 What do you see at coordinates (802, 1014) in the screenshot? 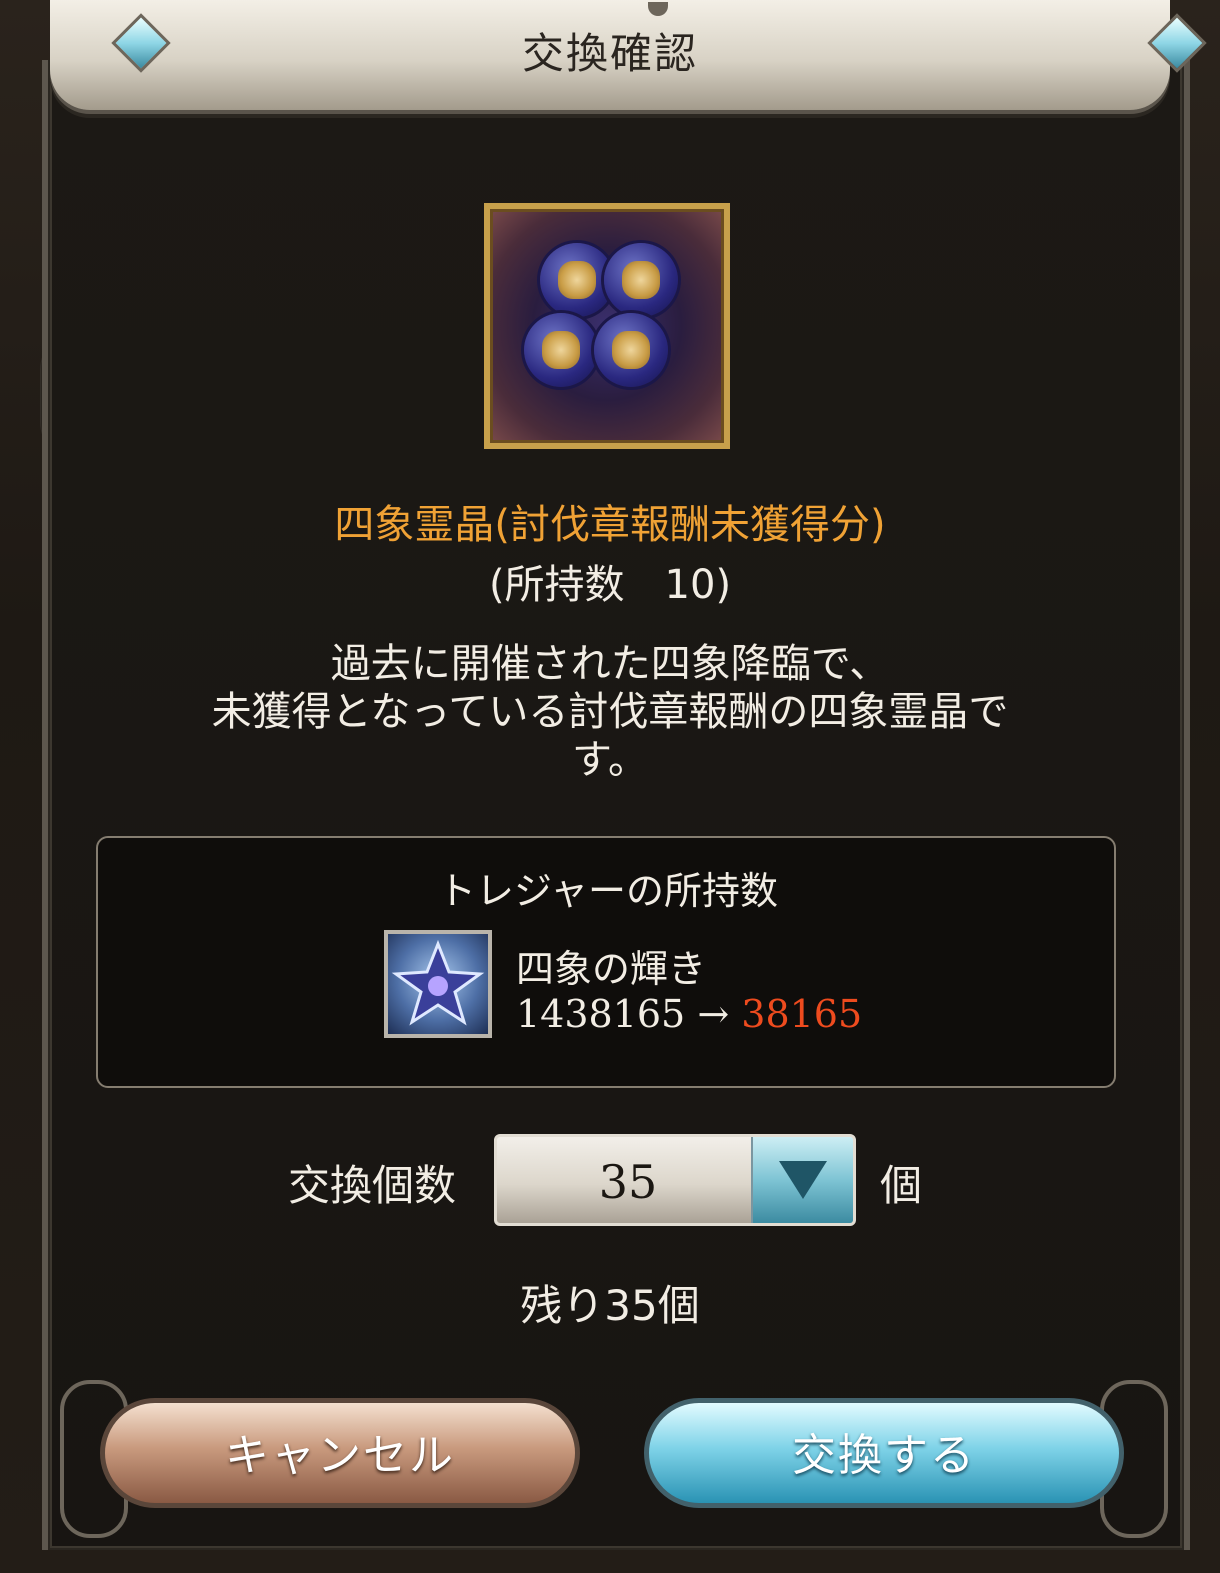
I see `count-after: 38165` at bounding box center [802, 1014].